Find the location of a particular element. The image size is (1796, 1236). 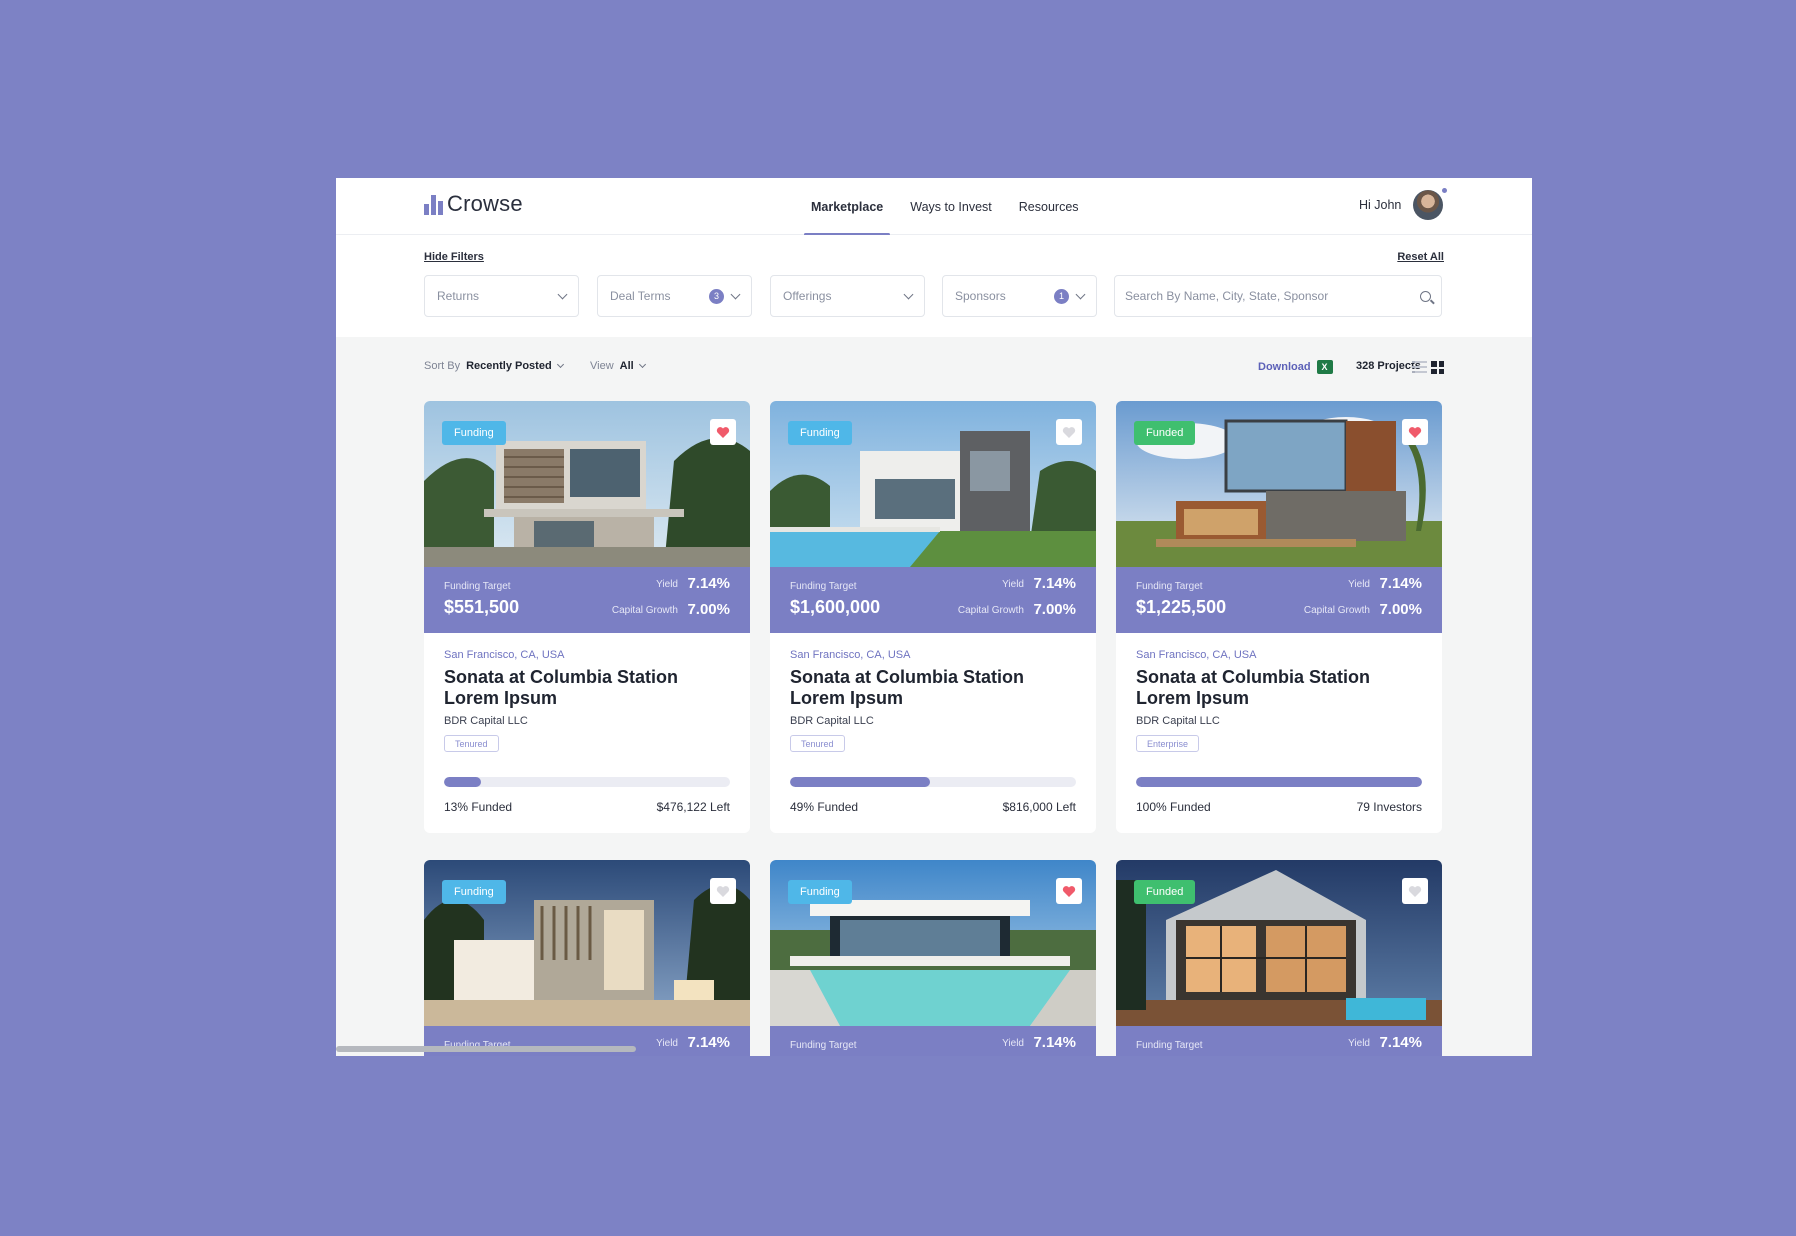

nav-item-ways-to-invest: Ways to Invest is located at coordinates (951, 206).